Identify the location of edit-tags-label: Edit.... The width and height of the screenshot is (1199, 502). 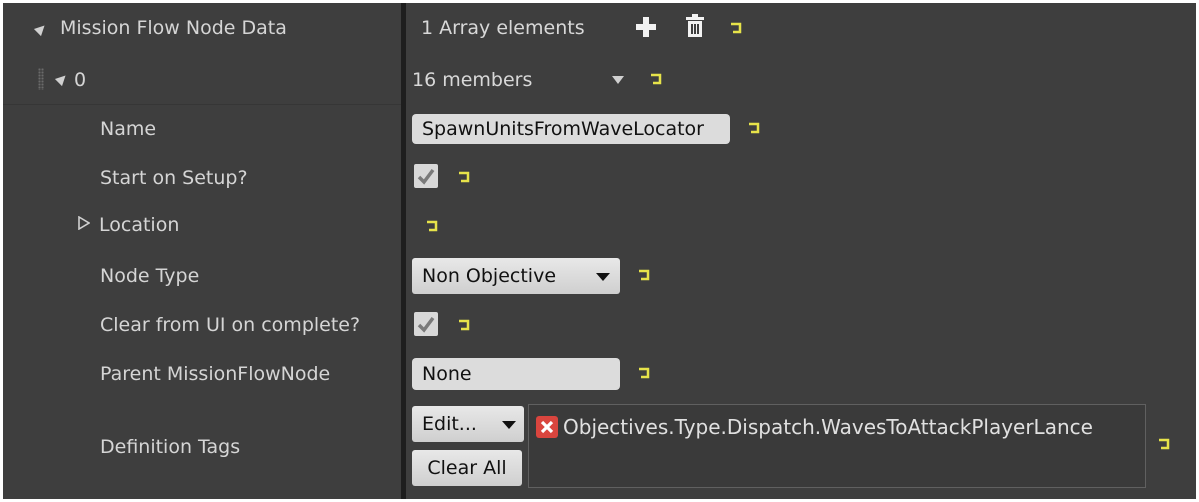
(449, 424).